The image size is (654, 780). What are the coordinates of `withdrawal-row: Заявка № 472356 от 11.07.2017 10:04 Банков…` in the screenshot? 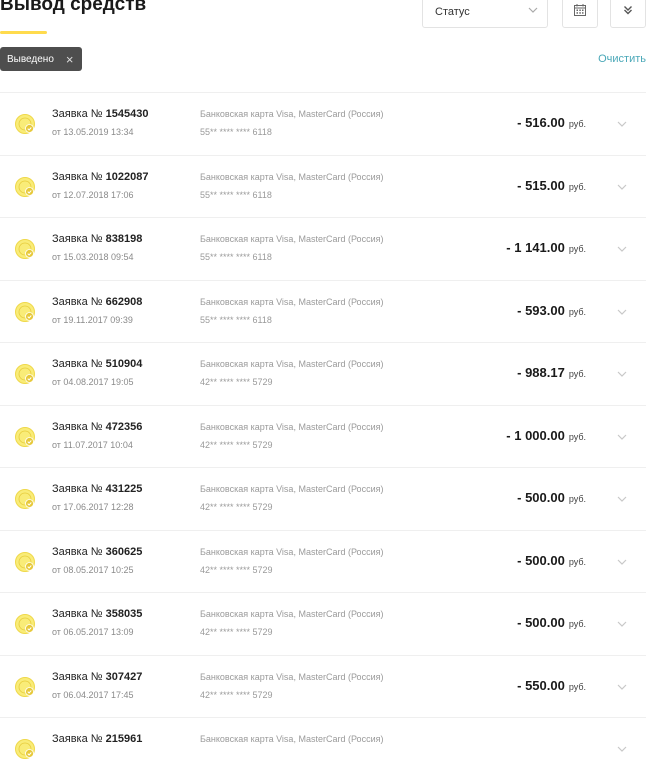 It's located at (323, 436).